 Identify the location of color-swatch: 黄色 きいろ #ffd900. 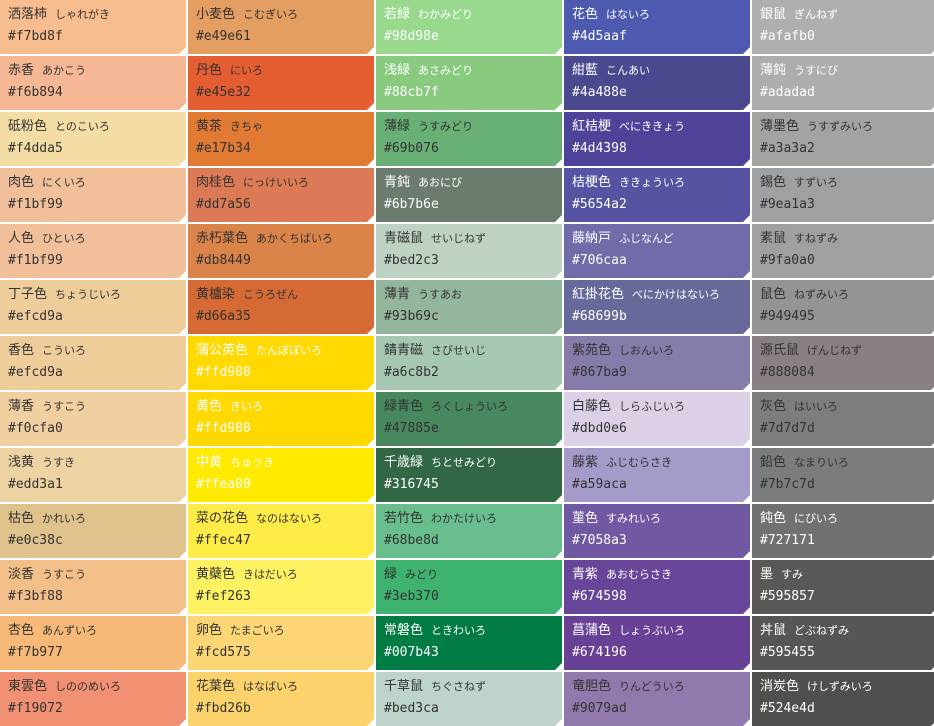
(281, 419).